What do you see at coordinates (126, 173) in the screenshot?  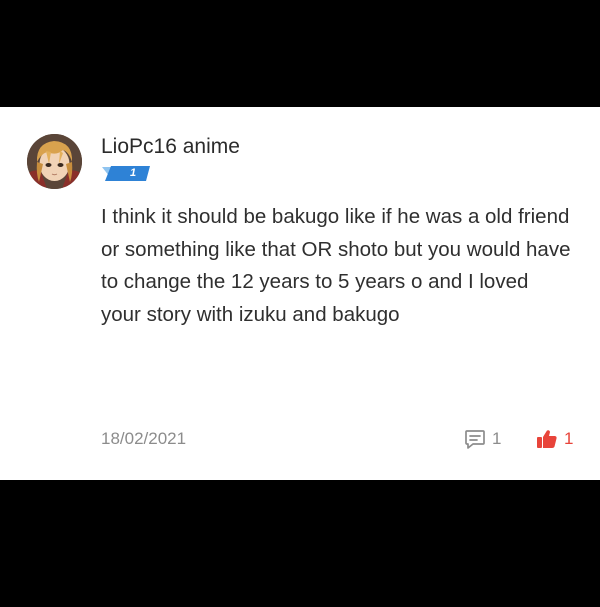 I see `level-badge: 1` at bounding box center [126, 173].